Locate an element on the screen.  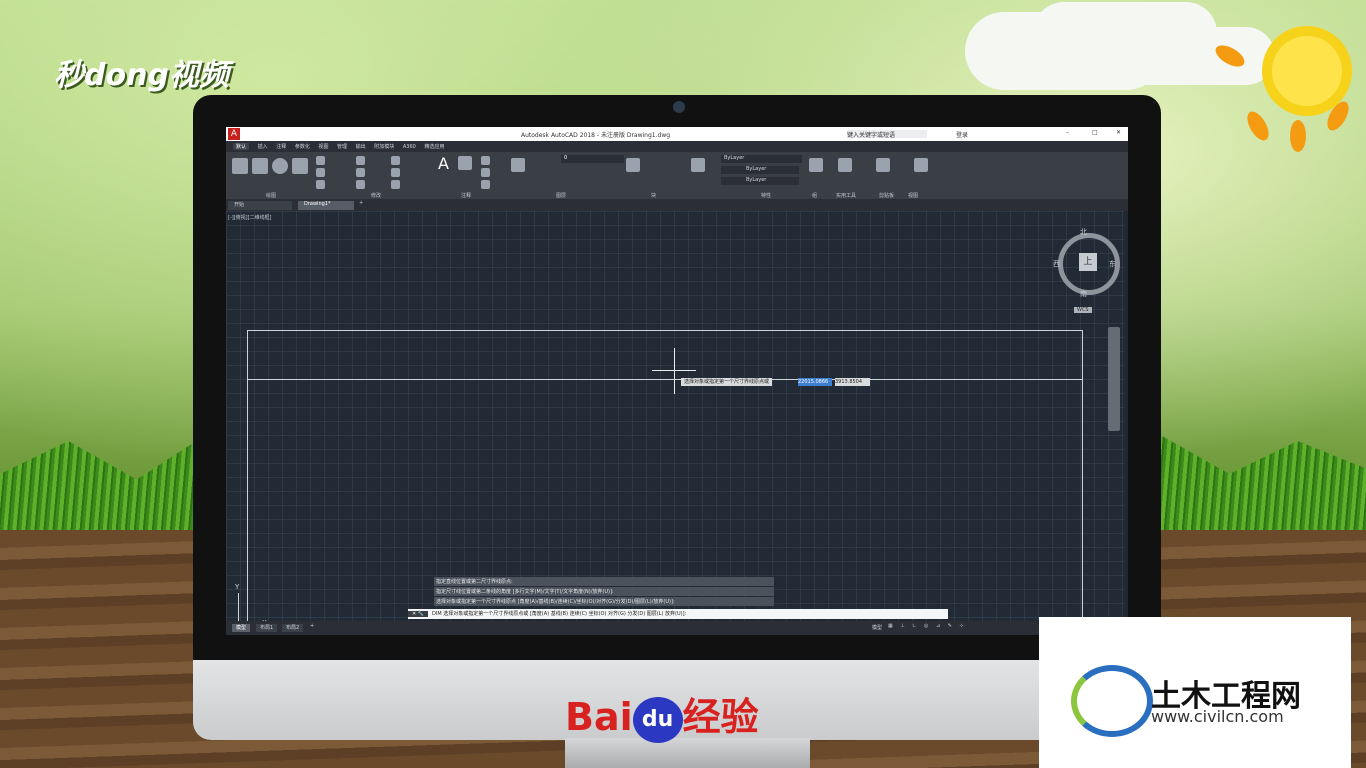
tab-insert: 插入 is located at coordinates (263, 146).